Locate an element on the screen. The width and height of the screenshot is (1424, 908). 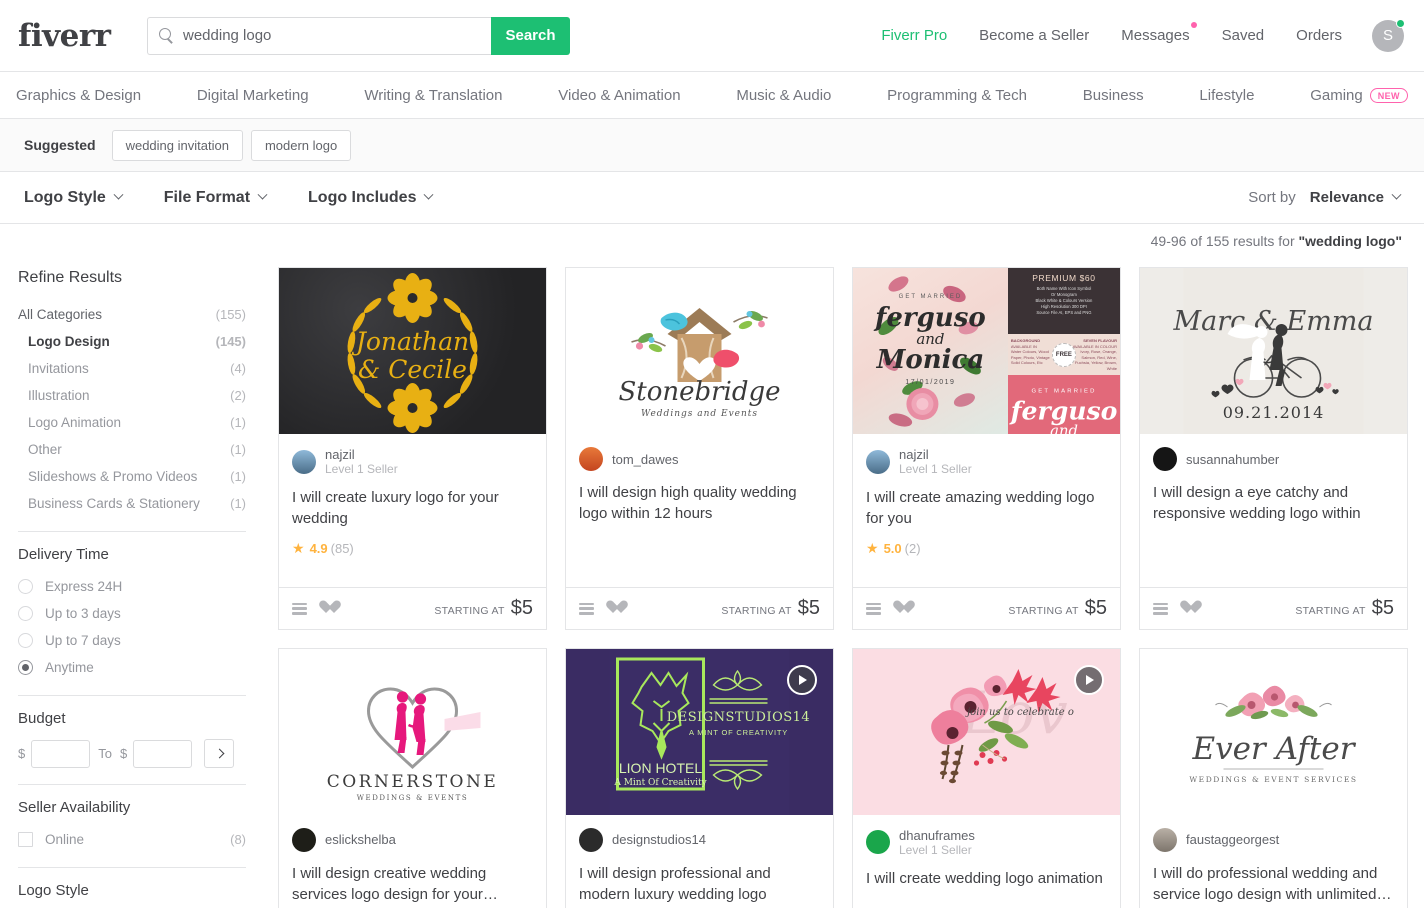
gig-thumbnail: Jonathan & Cecile is located at coordinates (412, 351).